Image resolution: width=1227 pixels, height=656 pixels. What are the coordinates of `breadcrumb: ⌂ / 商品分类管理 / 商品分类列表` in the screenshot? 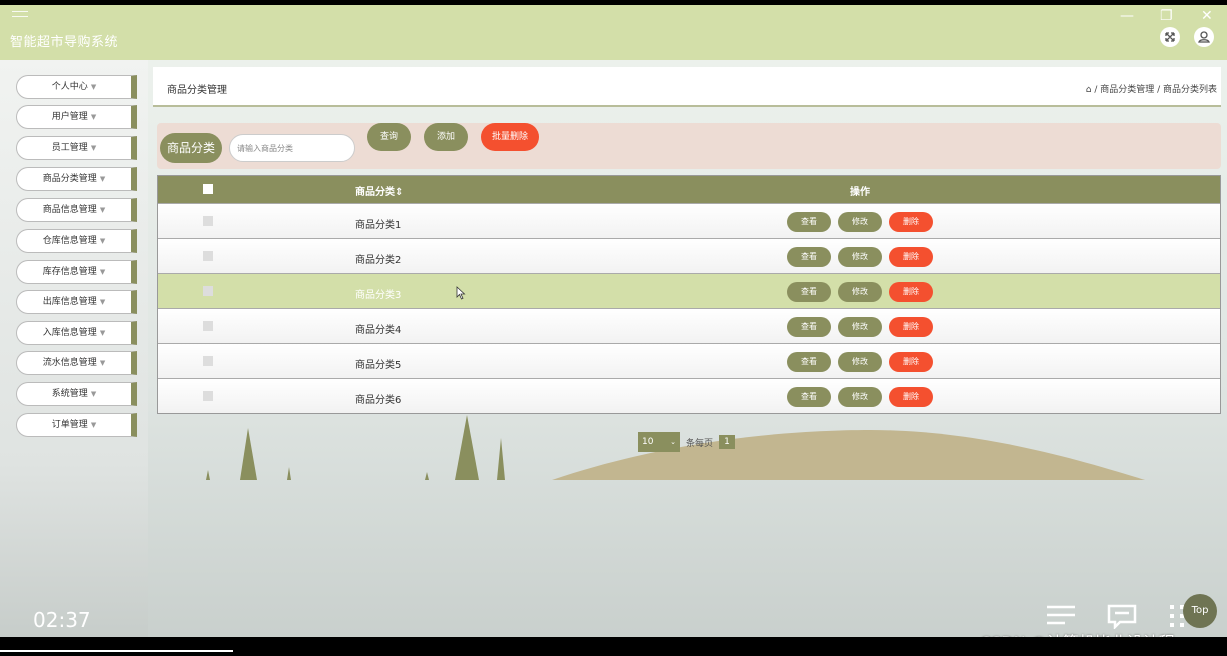 It's located at (1151, 88).